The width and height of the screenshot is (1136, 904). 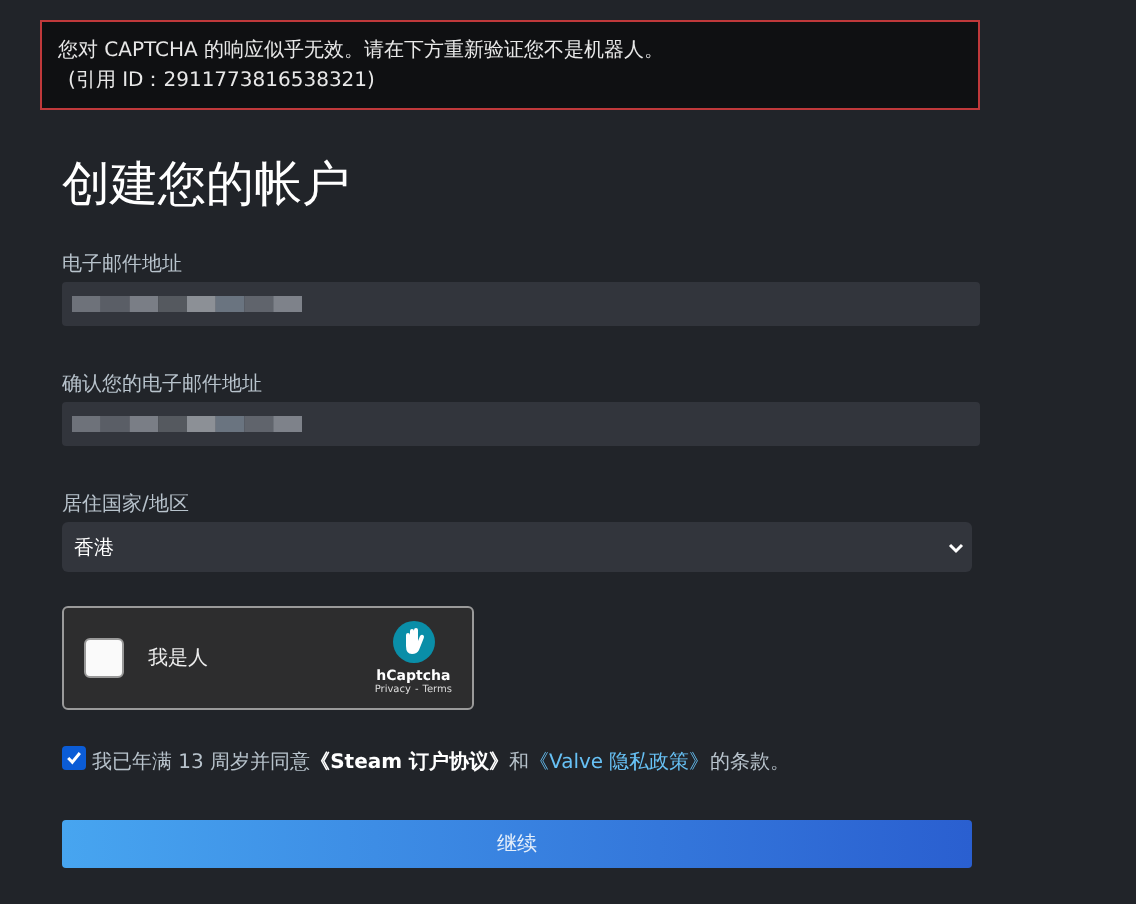 I want to click on agree-checkbox, so click(x=74, y=758).